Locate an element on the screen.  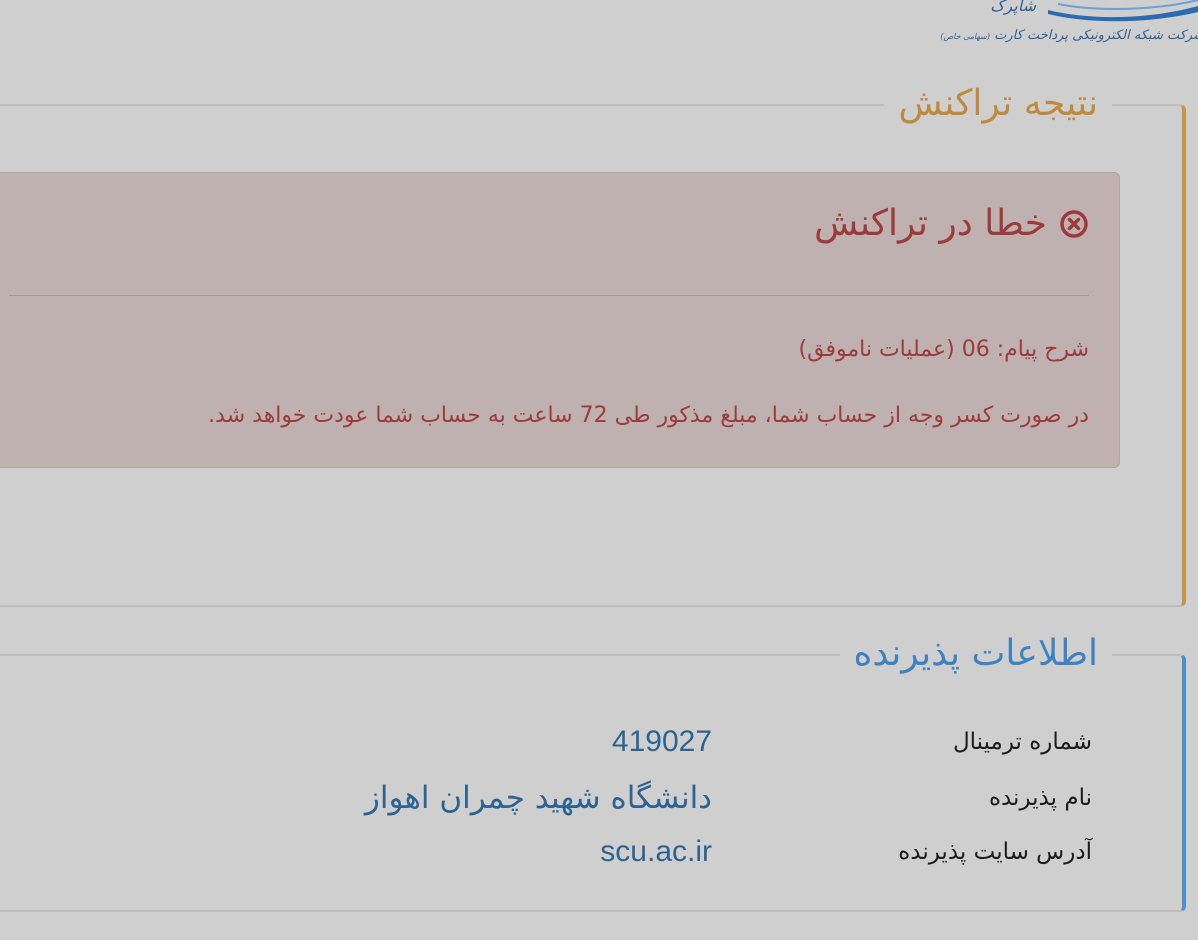
logo-tagline-text: شرکت شبکه الکترونیکی پرداخت کارت is located at coordinates (1096, 35).